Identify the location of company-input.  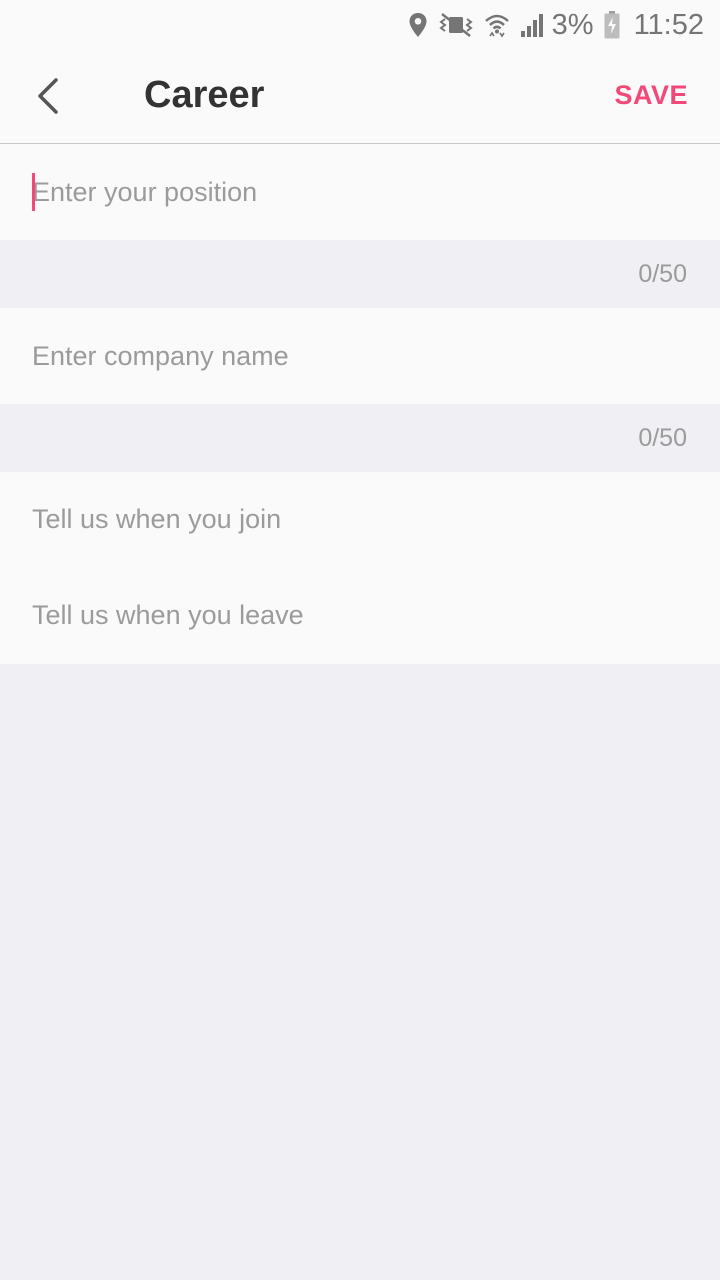
(360, 356).